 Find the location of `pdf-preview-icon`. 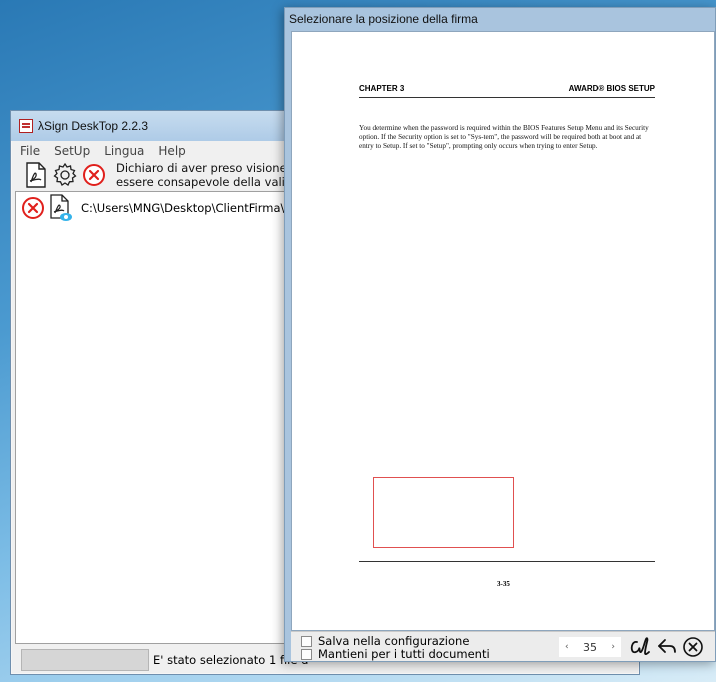

pdf-preview-icon is located at coordinates (61, 208).